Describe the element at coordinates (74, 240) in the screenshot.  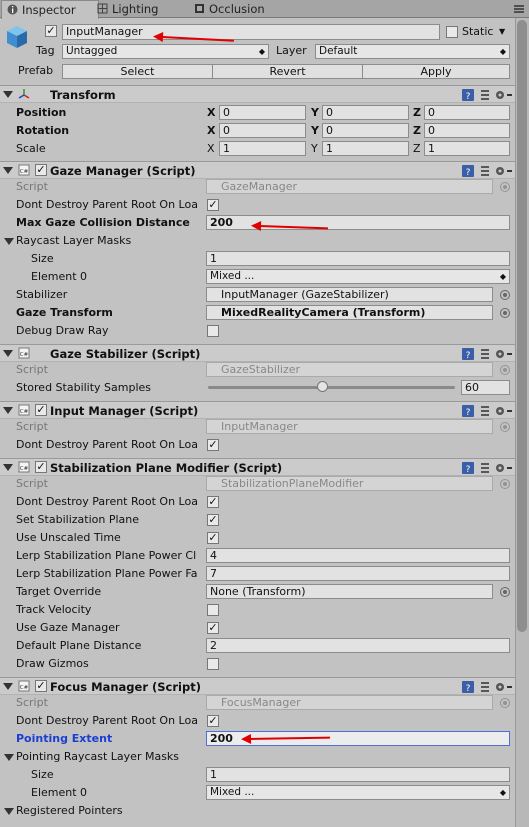
I see `raycast-layer-masks-label: Raycast Layer Masks` at that location.